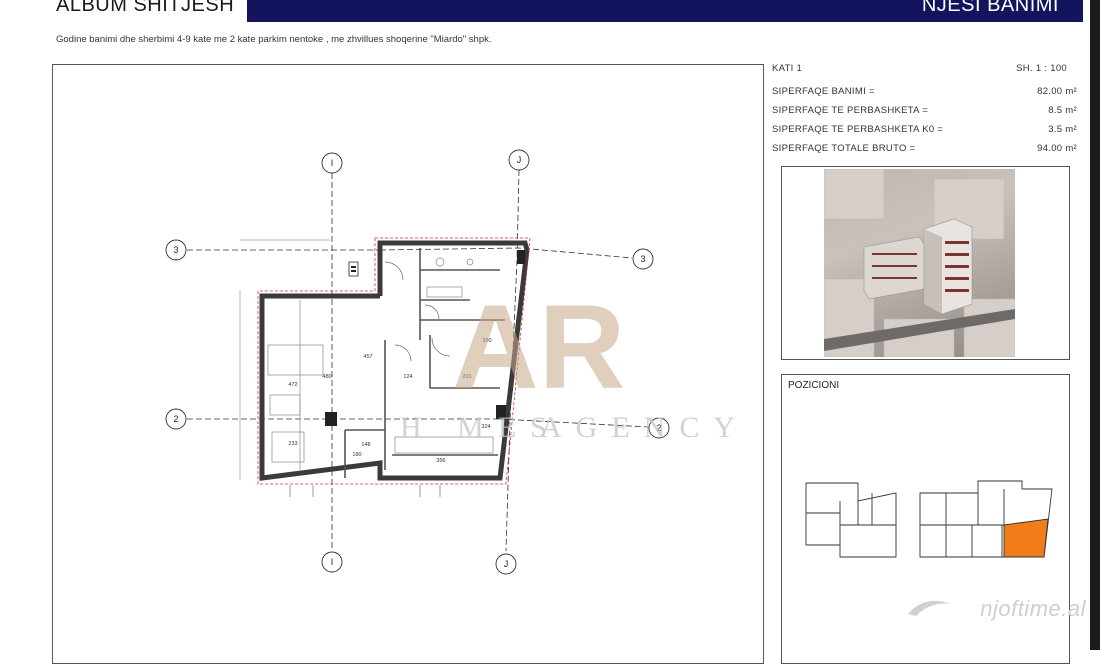 This screenshot has width=1100, height=664. I want to click on area-row-value: 3.5 m², so click(1062, 129).